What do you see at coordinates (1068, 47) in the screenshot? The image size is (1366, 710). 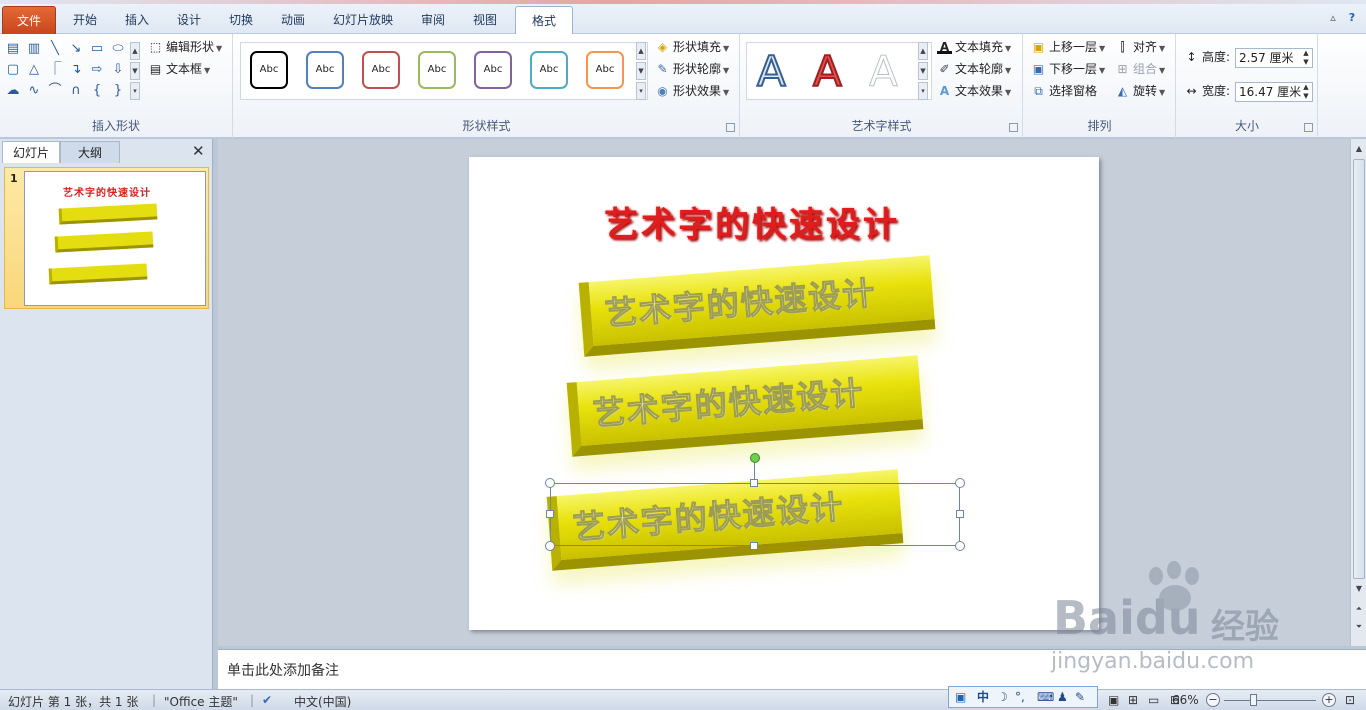 I see `bring-forward-button: ▣ 上移一层 ▼` at bounding box center [1068, 47].